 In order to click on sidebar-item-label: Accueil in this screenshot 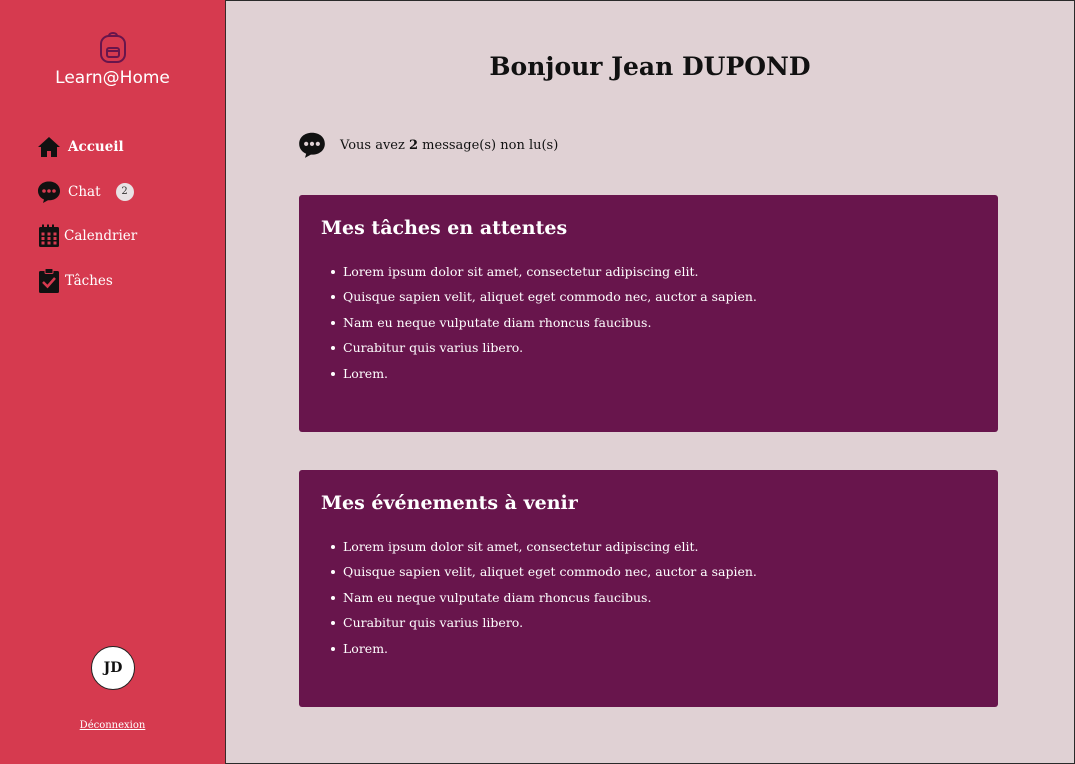, I will do `click(96, 147)`.